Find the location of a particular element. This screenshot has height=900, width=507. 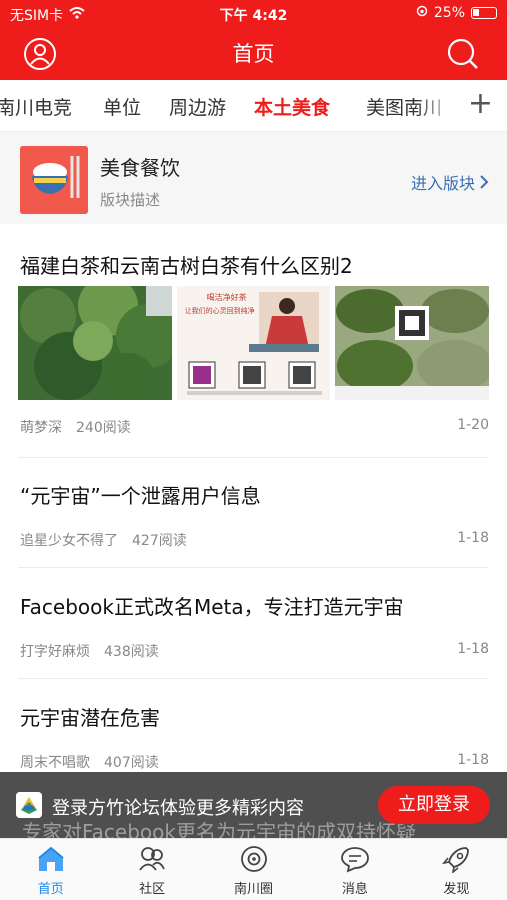

post-meta: 打字好麻烦 438阅读 is located at coordinates (89, 651).